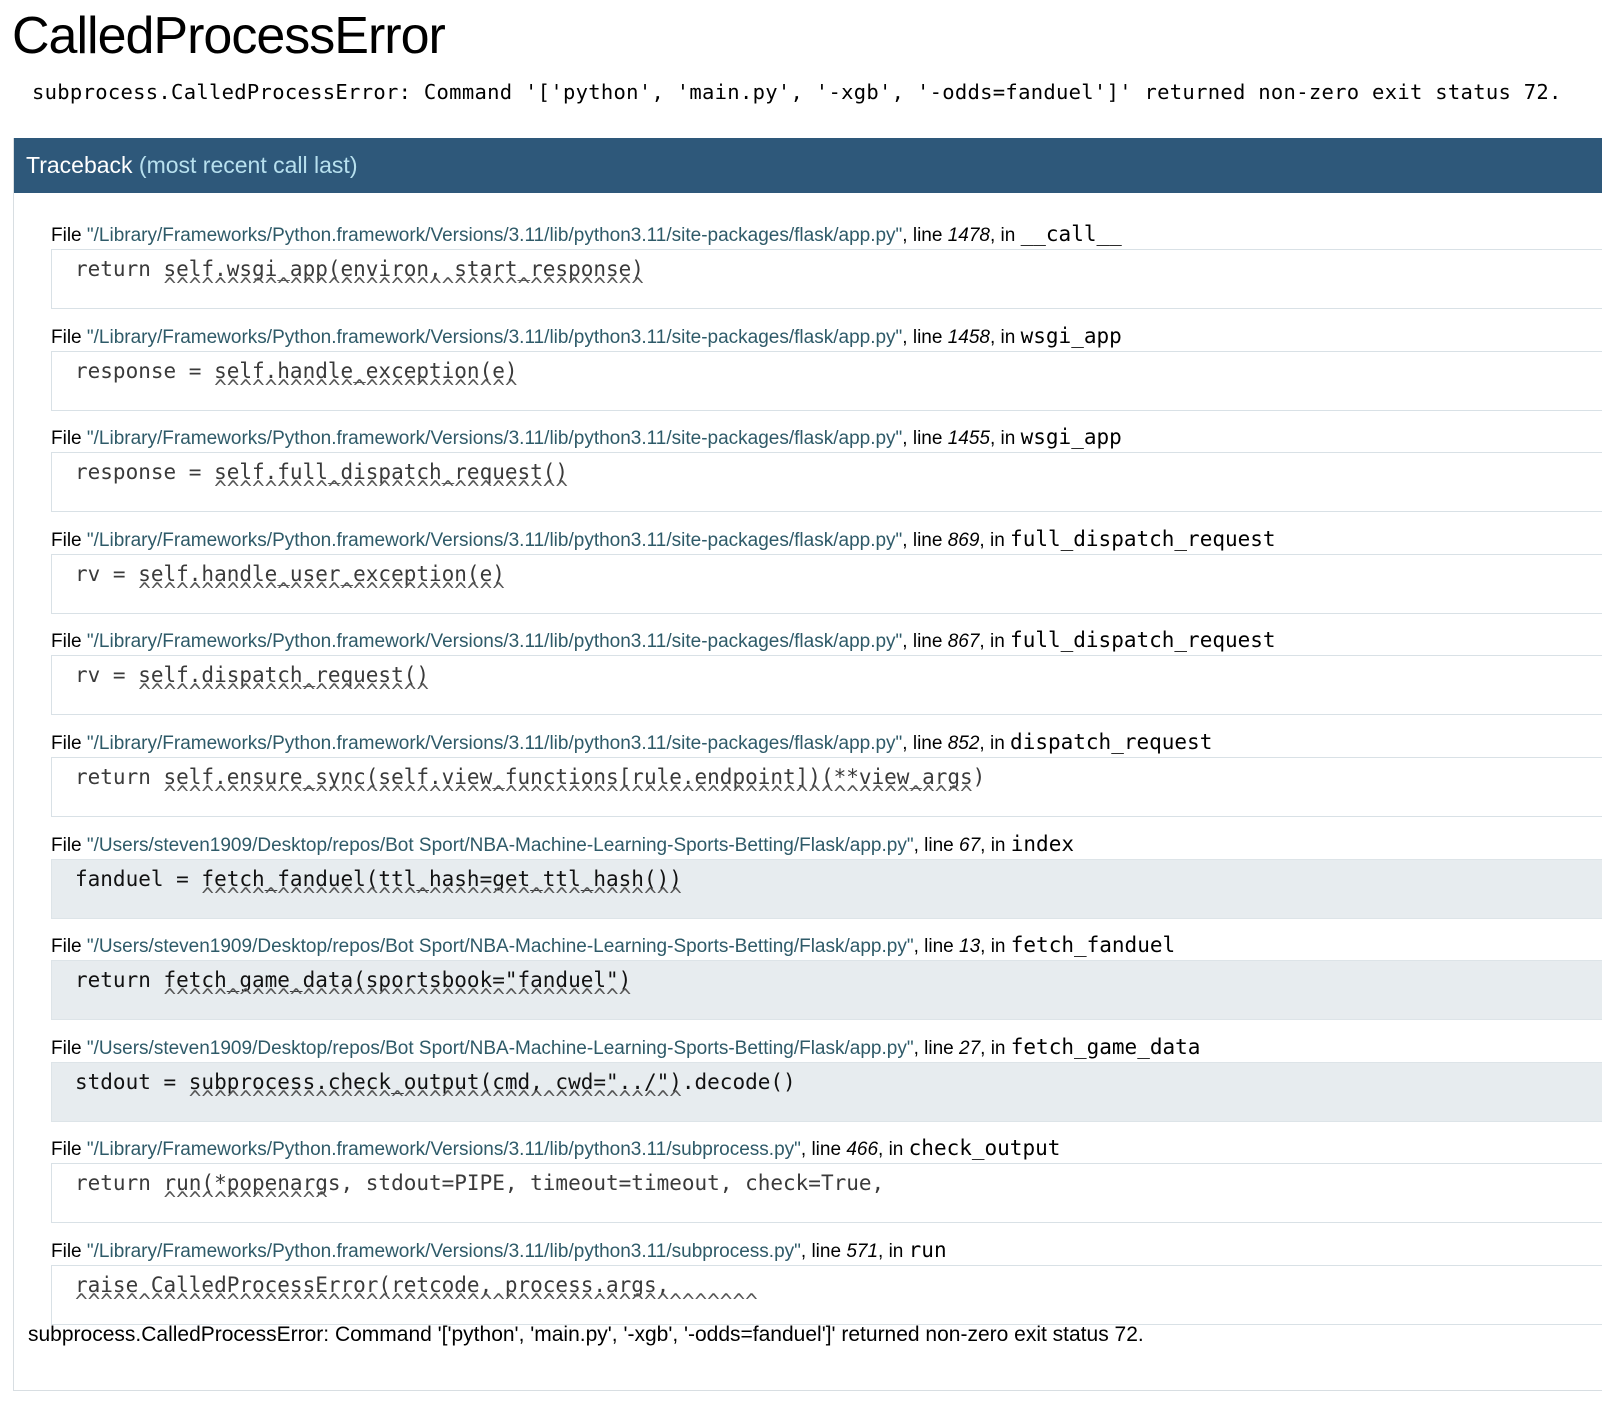 The width and height of the screenshot is (1602, 1404). Describe the element at coordinates (1093, 945) in the screenshot. I see `frame-function-name: fetch_fanduel` at that location.